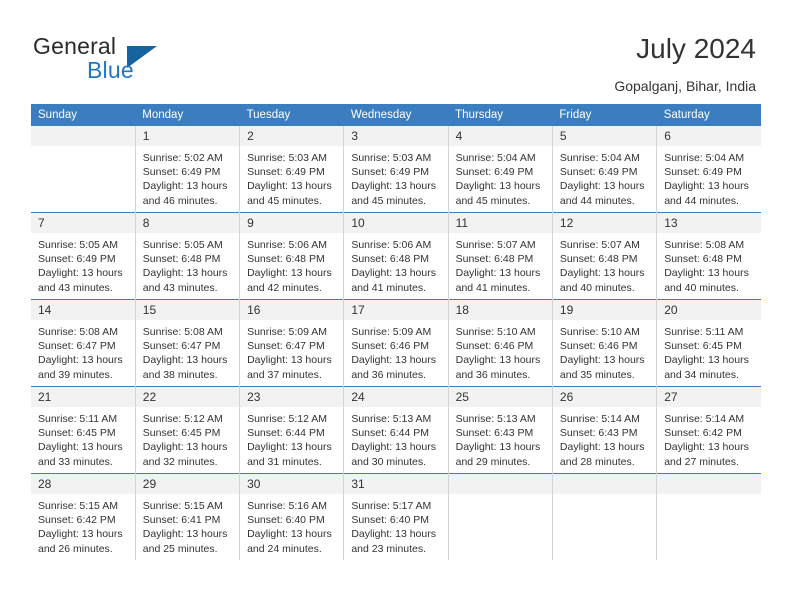  What do you see at coordinates (391, 332) in the screenshot?
I see `sunrise-text: Sunrise: 5:09 AM` at bounding box center [391, 332].